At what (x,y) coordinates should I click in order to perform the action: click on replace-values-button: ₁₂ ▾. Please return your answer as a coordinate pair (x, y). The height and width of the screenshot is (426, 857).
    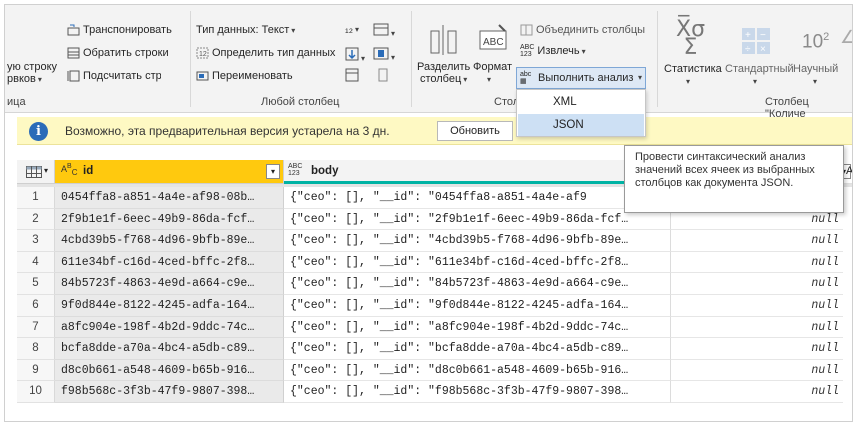
    Looking at the image, I should click on (352, 29).